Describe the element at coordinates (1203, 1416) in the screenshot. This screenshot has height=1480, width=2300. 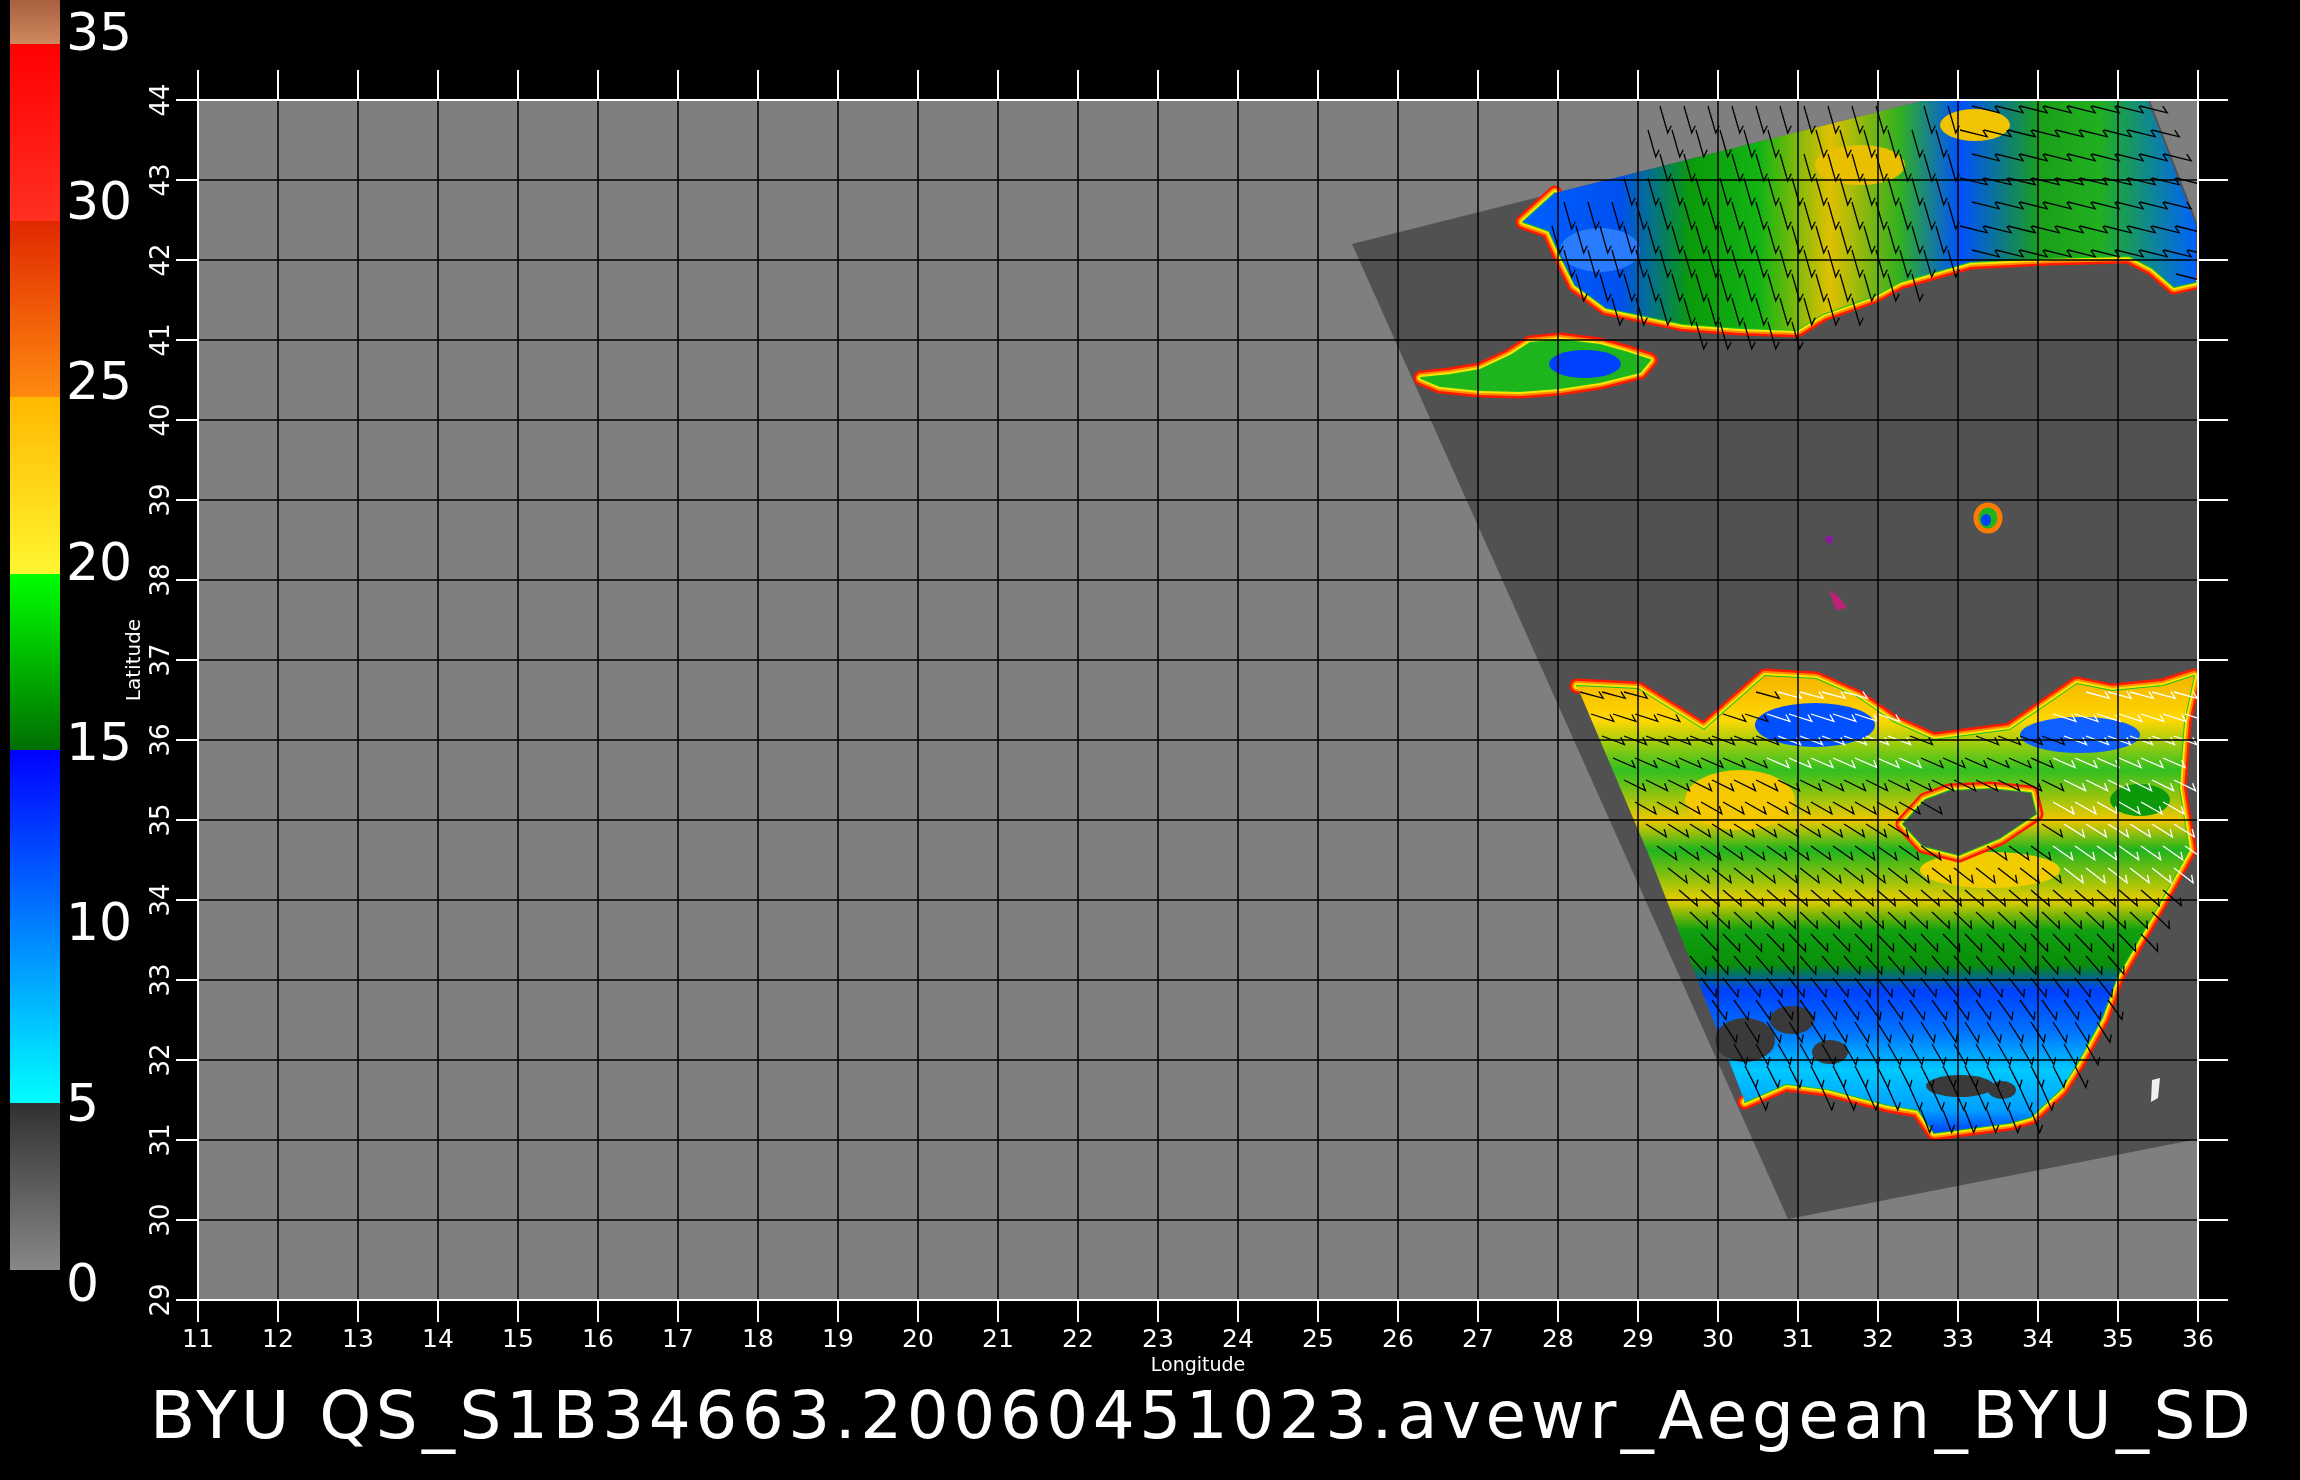
I see `plot-title: BYU QS_S1B34663.20060451023.avewr_Aegean_BYU_SD` at that location.